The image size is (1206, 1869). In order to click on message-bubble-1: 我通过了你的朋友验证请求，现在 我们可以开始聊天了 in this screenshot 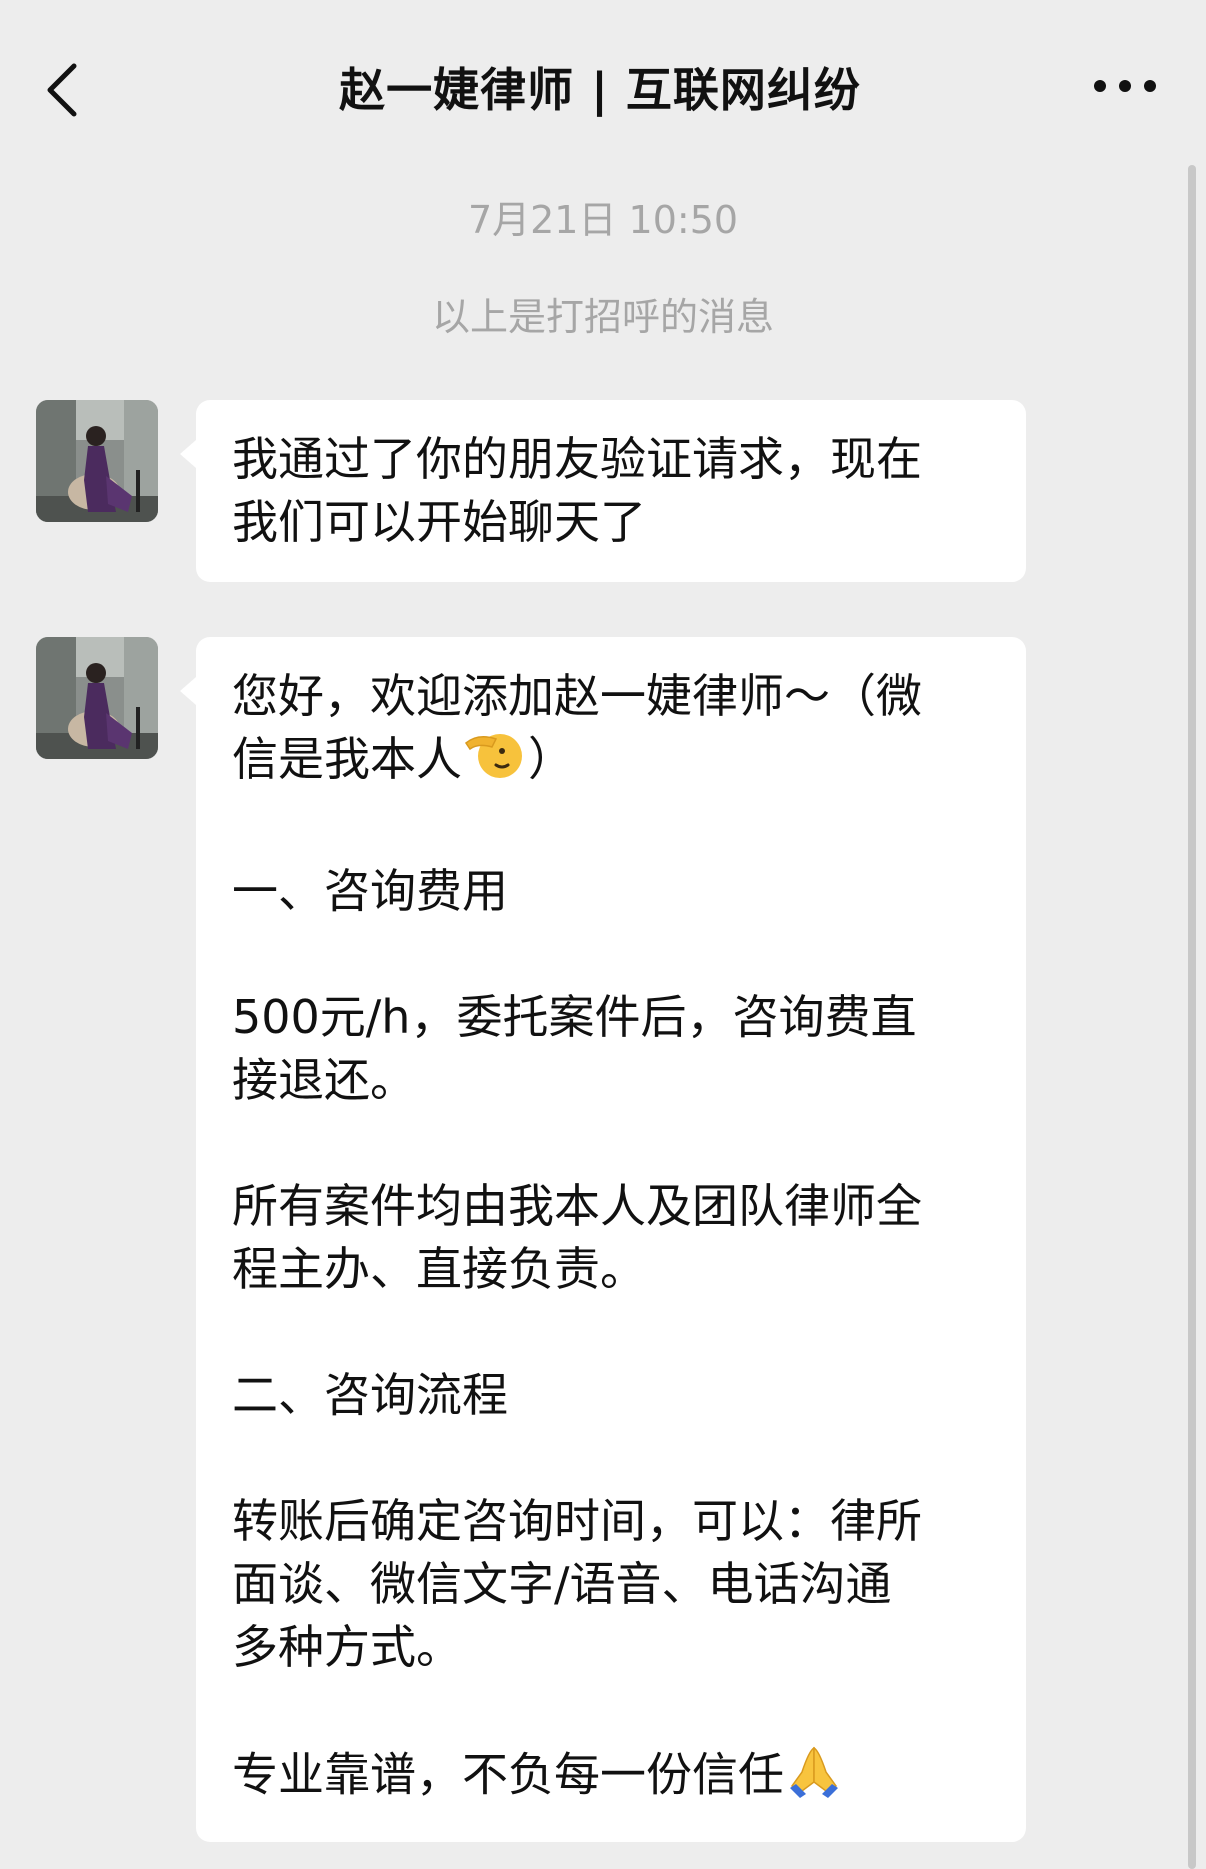, I will do `click(603, 491)`.